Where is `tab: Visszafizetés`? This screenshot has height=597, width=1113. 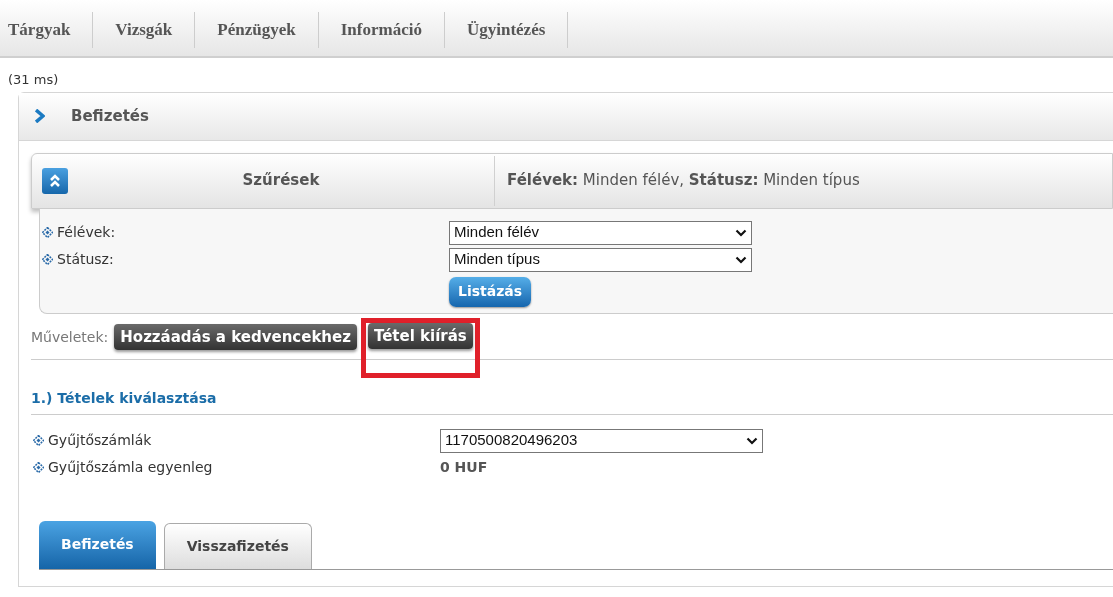 tab: Visszafizetés is located at coordinates (237, 545).